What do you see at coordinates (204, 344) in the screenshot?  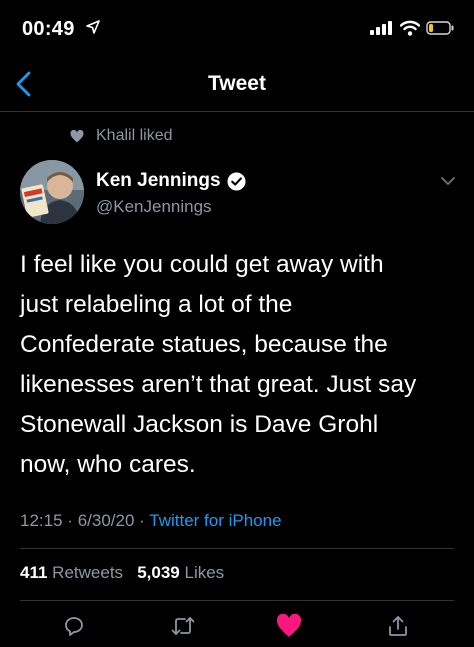 I see `tweet-line: Confederate statues, because the` at bounding box center [204, 344].